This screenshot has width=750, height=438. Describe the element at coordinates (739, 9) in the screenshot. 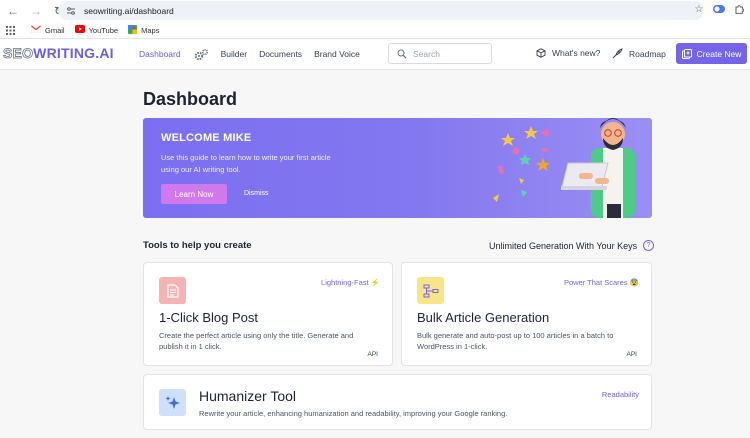

I see `extensions-puzzle-icon` at that location.